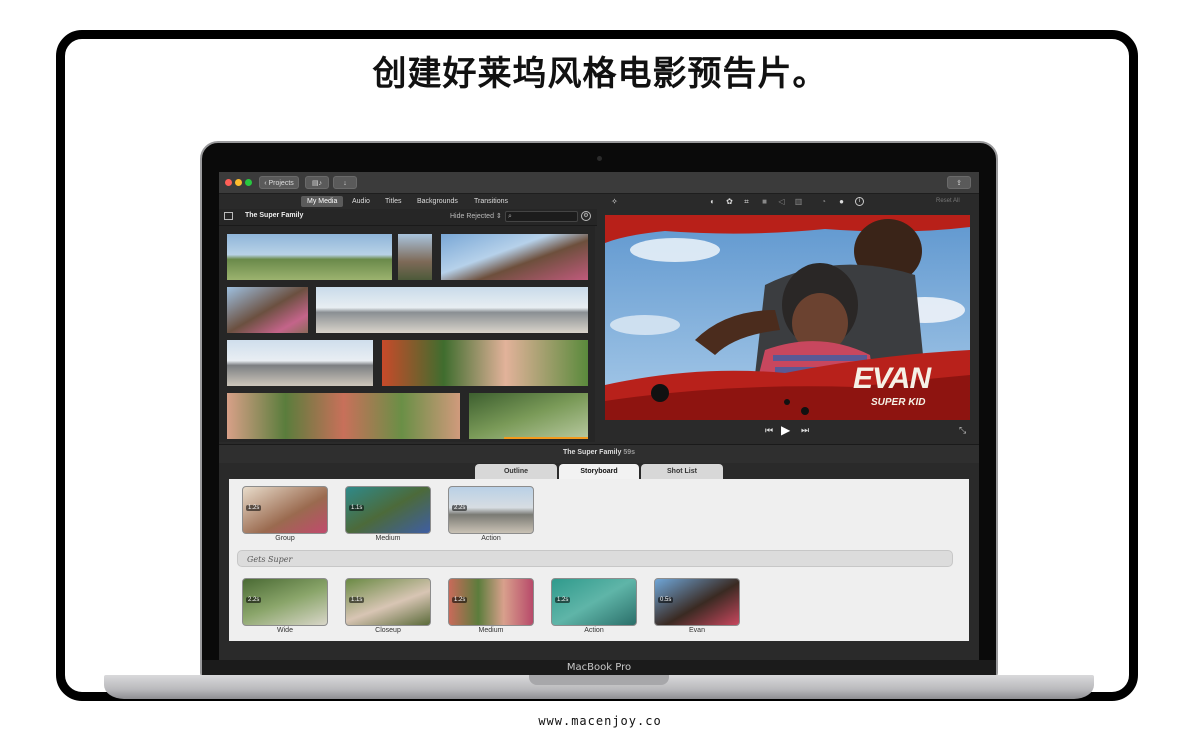  Describe the element at coordinates (586, 216) in the screenshot. I see `gear-icon: ⚙` at that location.